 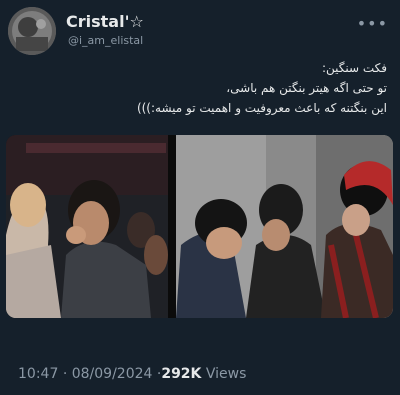 What do you see at coordinates (354, 68) in the screenshot?
I see `tweet-text-line: فکت سنگین:` at bounding box center [354, 68].